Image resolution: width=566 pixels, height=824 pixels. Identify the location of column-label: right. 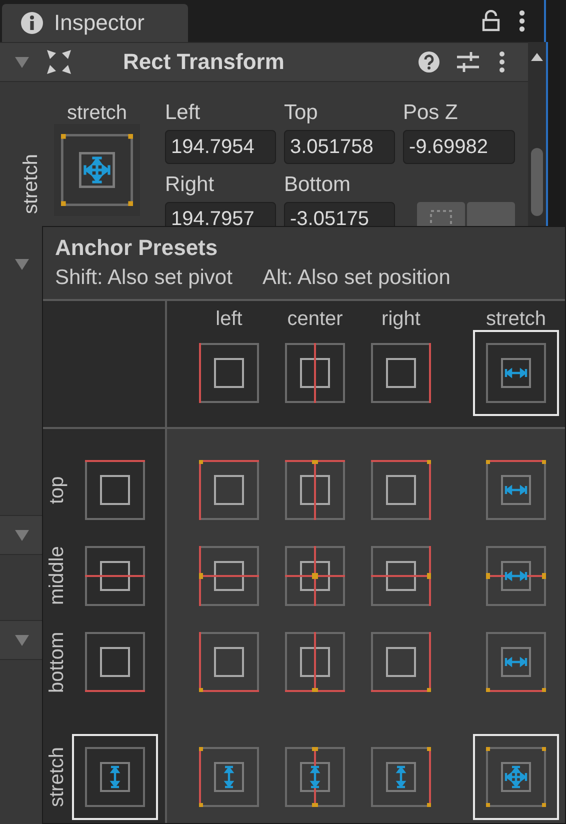
(401, 319).